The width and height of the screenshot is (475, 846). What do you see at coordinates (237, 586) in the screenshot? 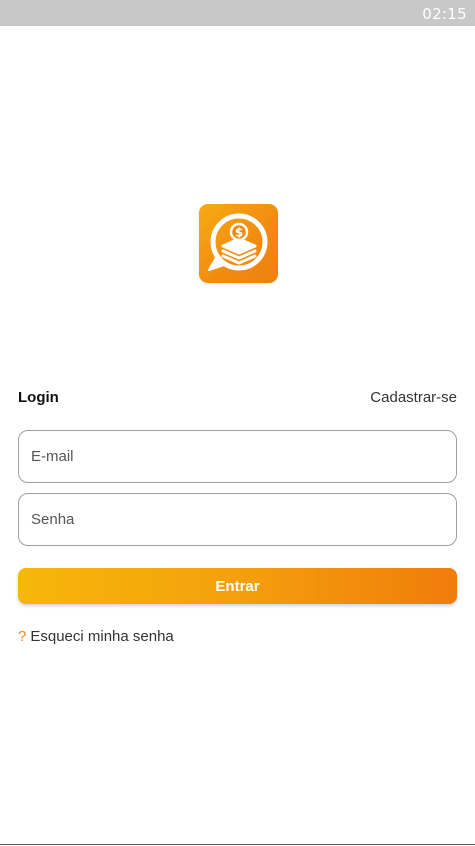
I see `enter-button: Entrar` at bounding box center [237, 586].